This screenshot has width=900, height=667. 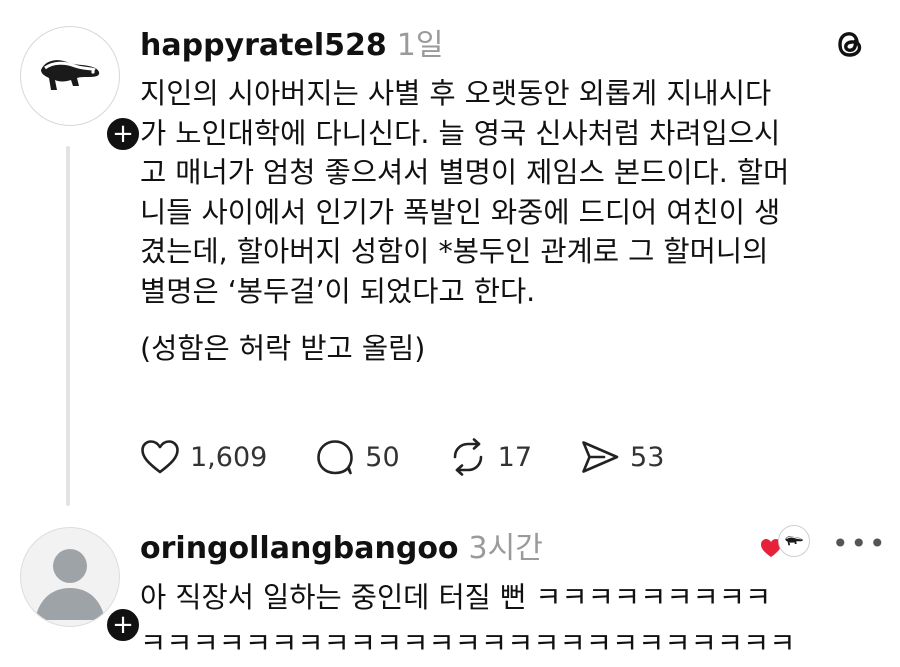 I want to click on threads-logo-icon, so click(x=850, y=44).